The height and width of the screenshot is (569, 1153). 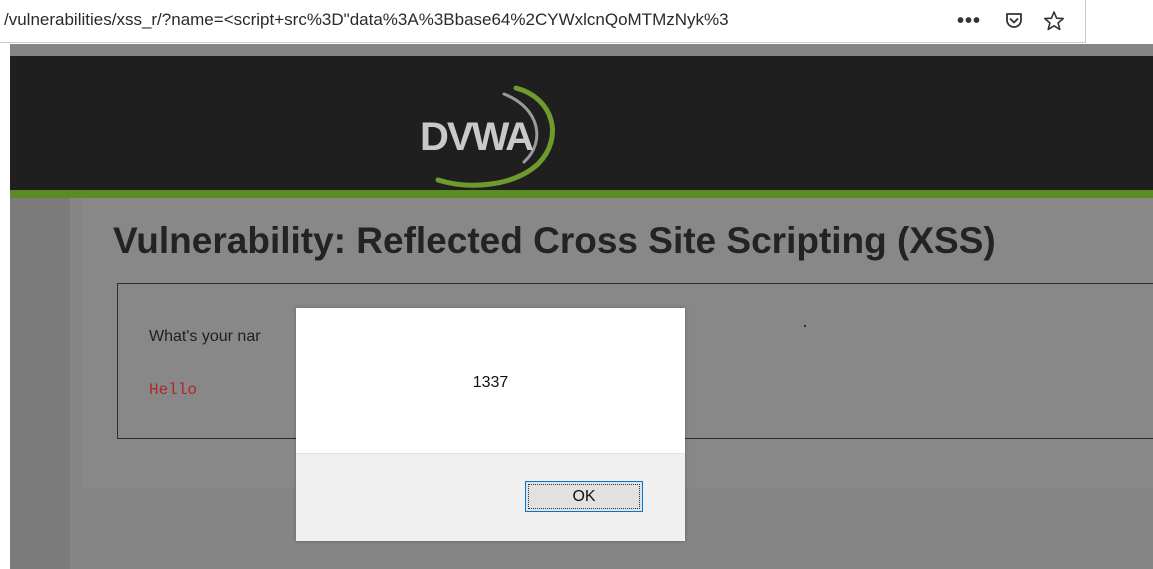 What do you see at coordinates (40, 383) in the screenshot?
I see `left-menu-column` at bounding box center [40, 383].